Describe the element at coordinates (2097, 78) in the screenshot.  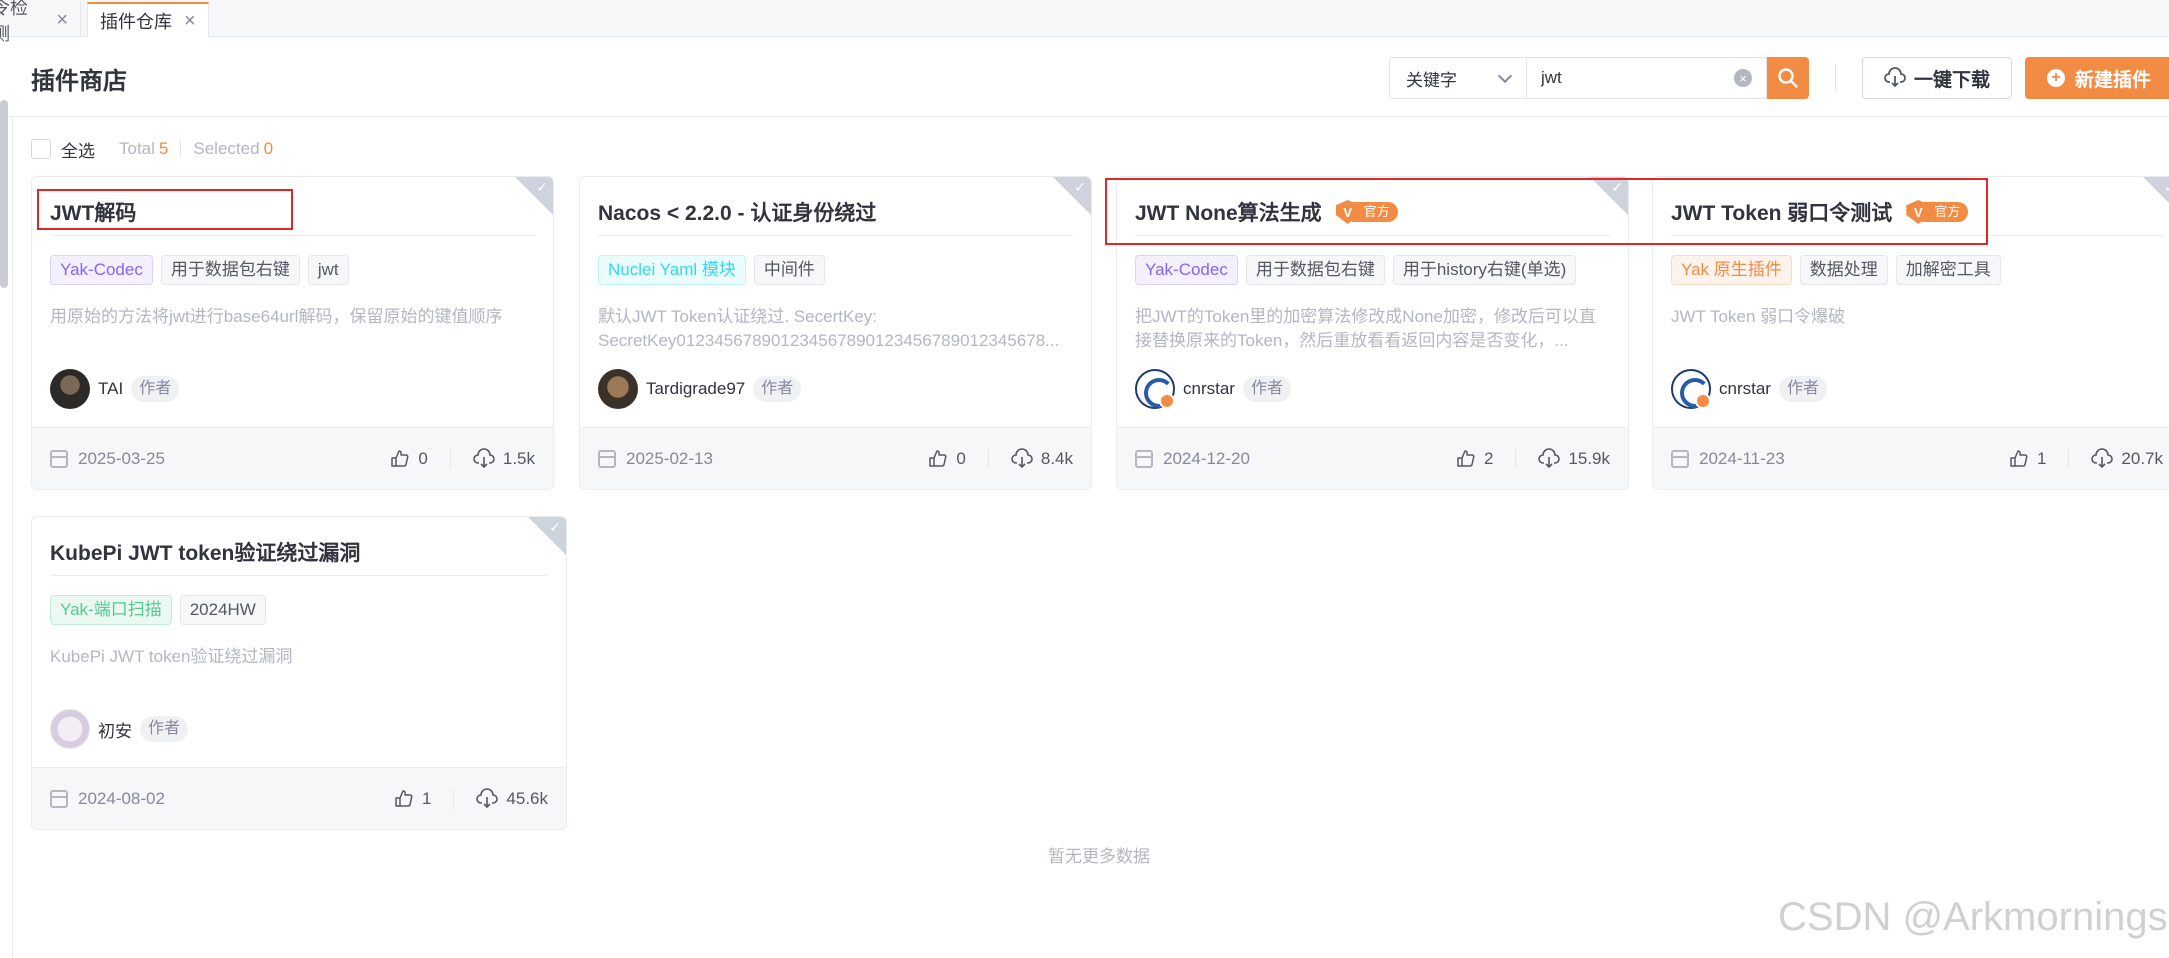
I see `new-plugin-button: + 新建插件` at that location.